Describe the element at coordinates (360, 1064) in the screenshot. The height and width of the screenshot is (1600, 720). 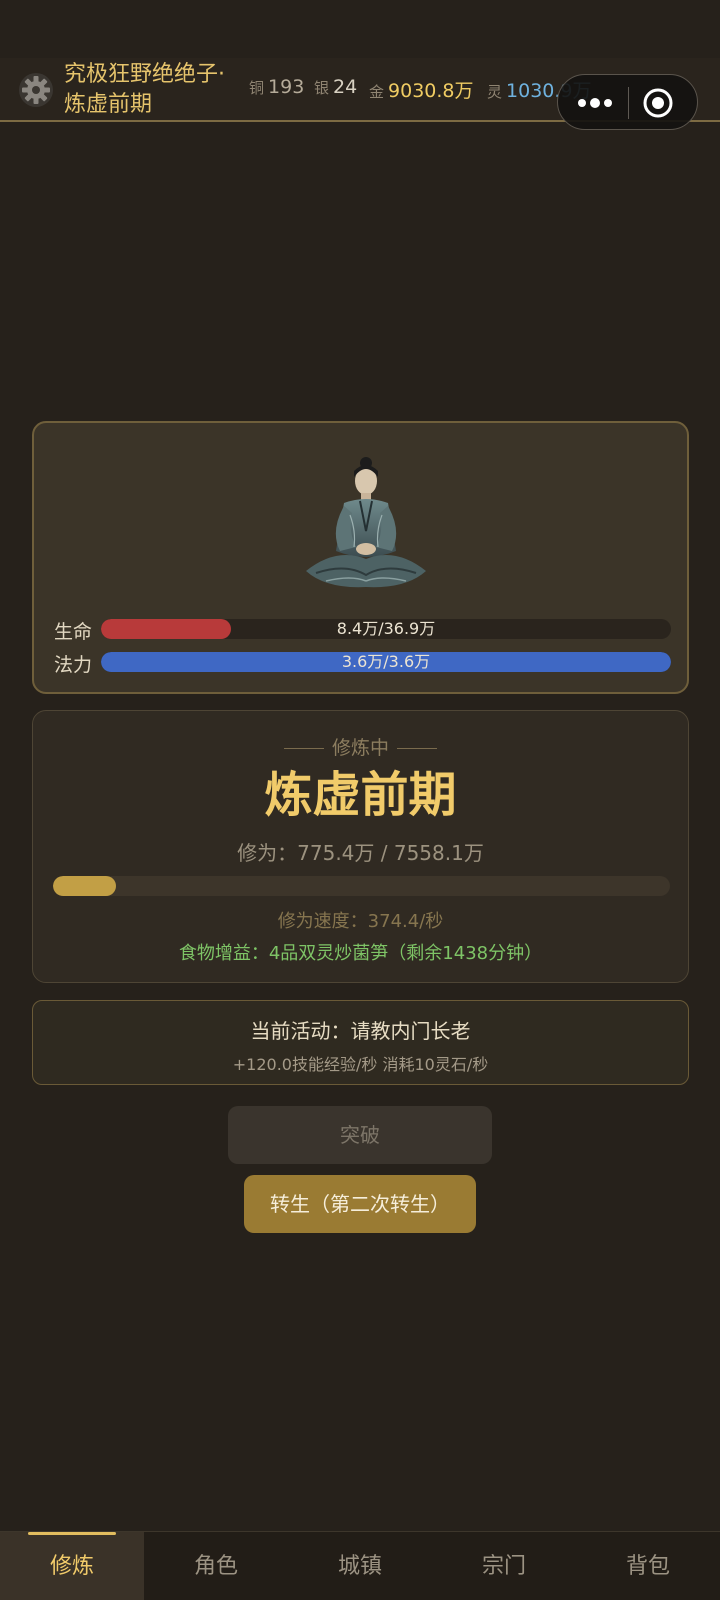
I see `activity-detail: +120.0技能经验/秒 消耗10灵石/秒` at that location.